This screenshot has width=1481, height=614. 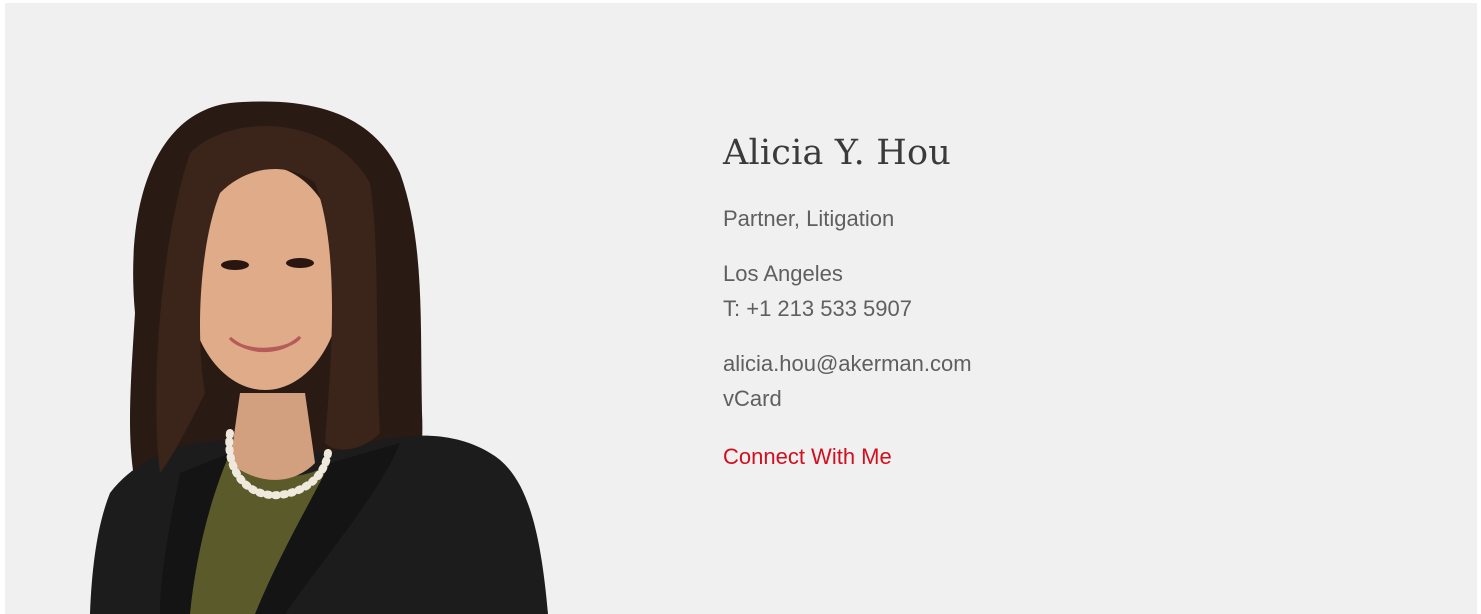 What do you see at coordinates (847, 273) in the screenshot?
I see `office-link: Los Angeles` at bounding box center [847, 273].